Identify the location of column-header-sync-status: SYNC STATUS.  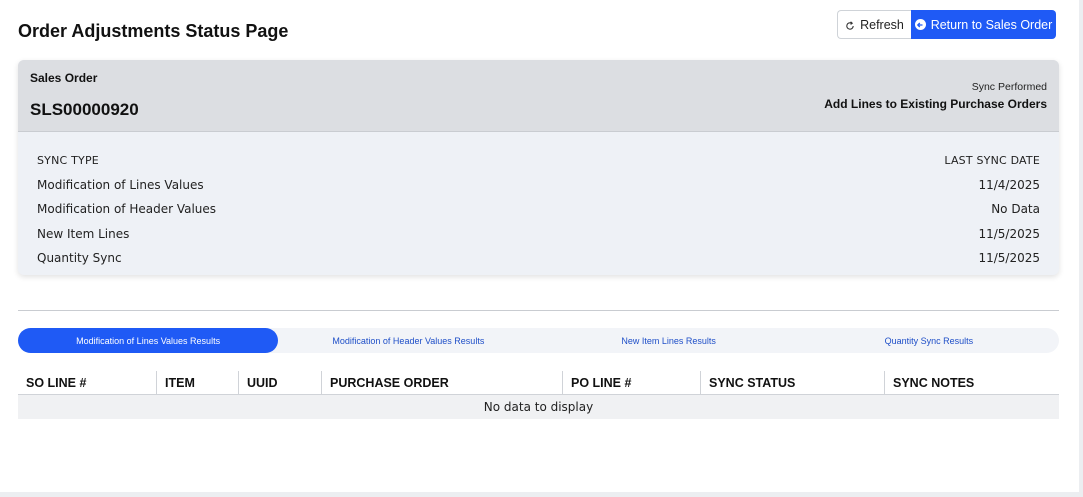
(792, 383).